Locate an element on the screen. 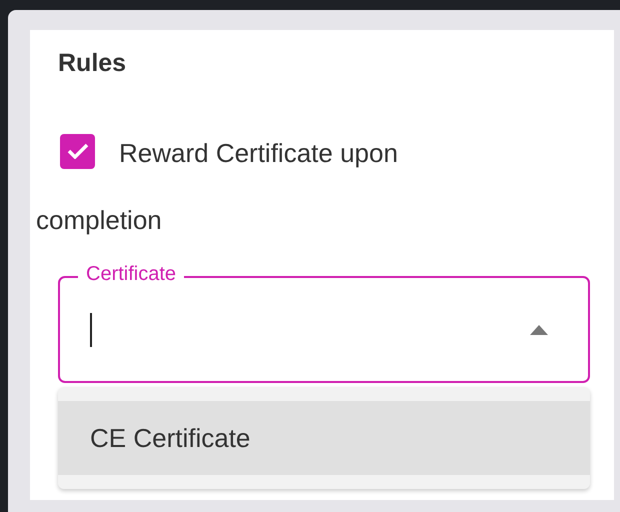 This screenshot has width=620, height=512. dropdown-arrow-icon is located at coordinates (539, 329).